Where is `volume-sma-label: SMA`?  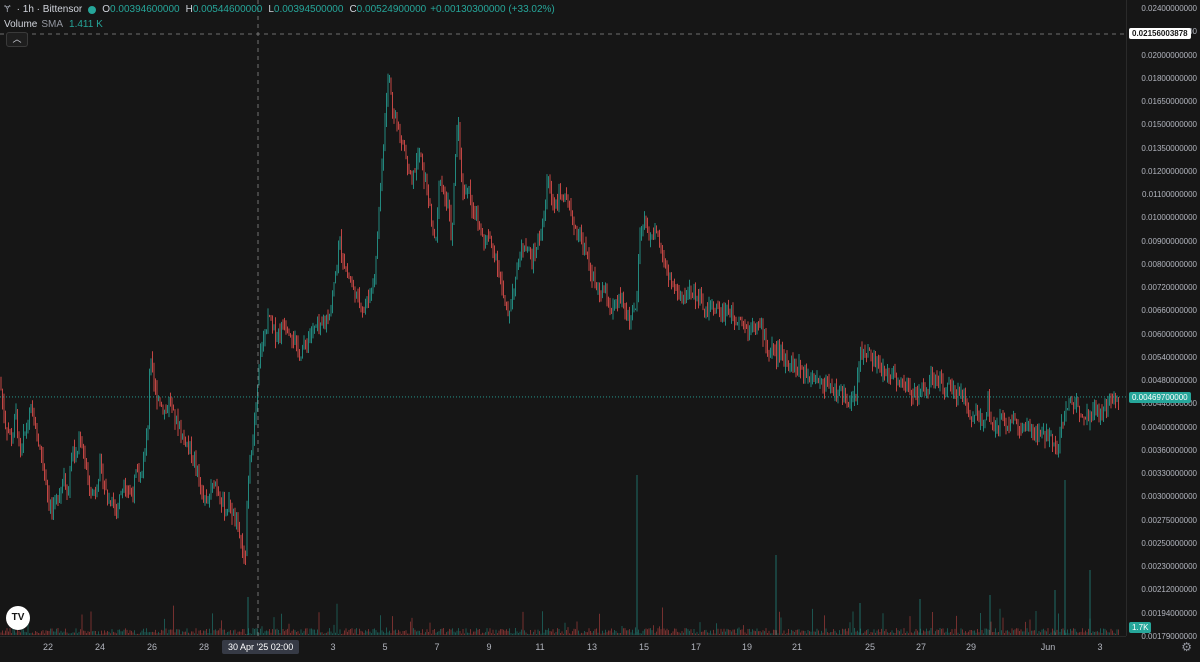 volume-sma-label: SMA is located at coordinates (52, 24).